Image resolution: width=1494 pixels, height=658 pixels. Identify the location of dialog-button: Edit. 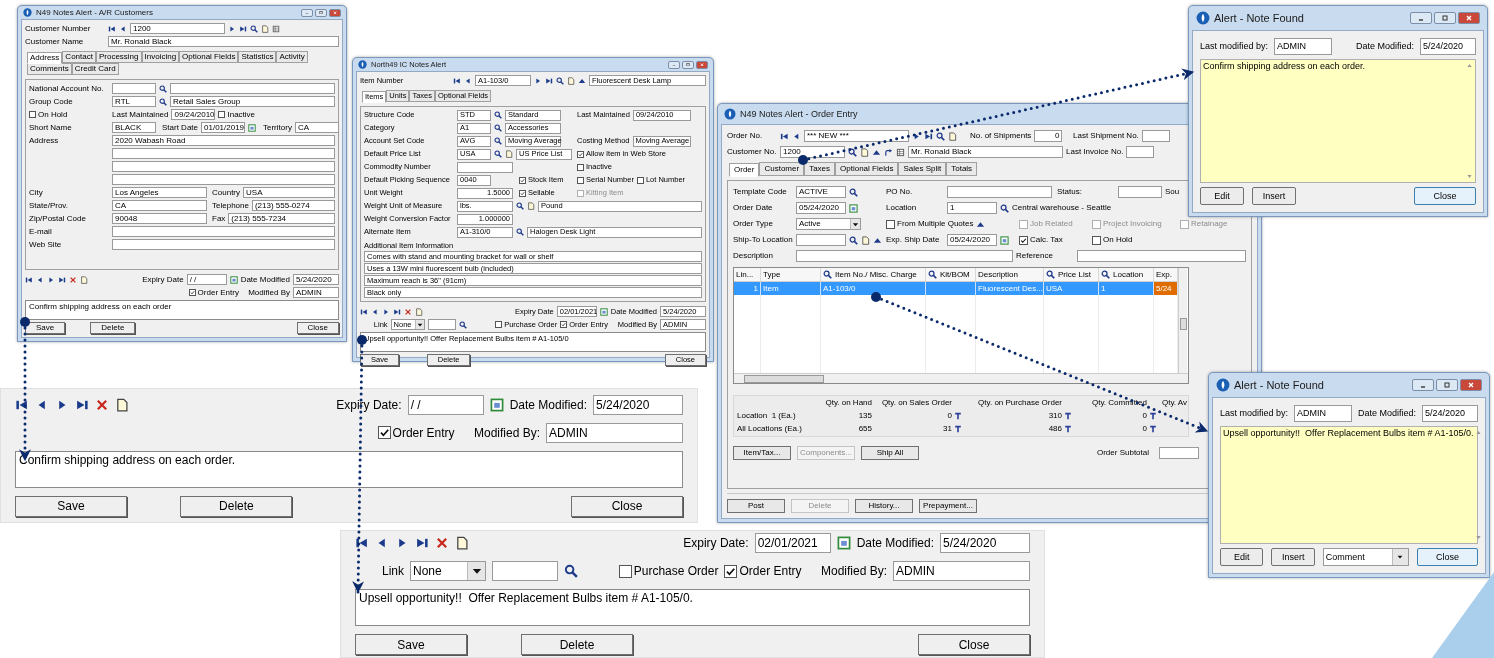
(1222, 196).